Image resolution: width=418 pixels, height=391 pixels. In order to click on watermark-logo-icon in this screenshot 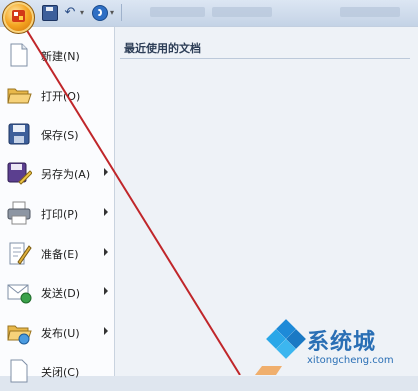, I will do `click(286, 339)`.